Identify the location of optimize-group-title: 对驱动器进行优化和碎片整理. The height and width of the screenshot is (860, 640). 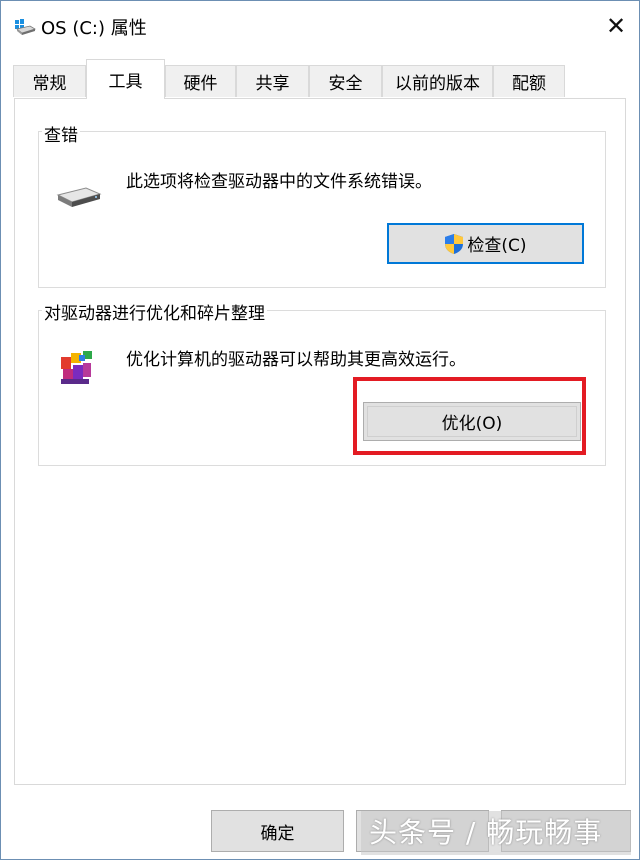
(154, 311).